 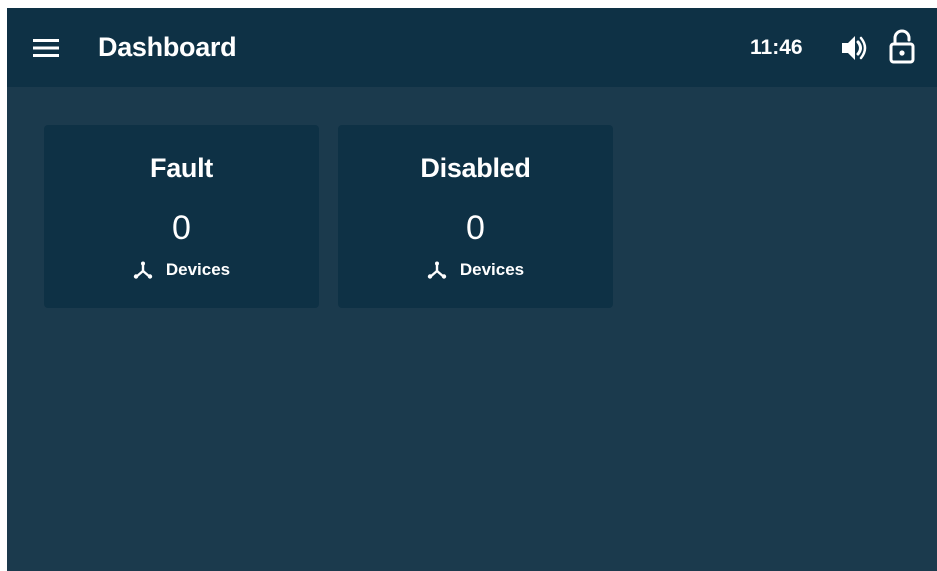 I want to click on lock-open-icon, so click(x=902, y=46).